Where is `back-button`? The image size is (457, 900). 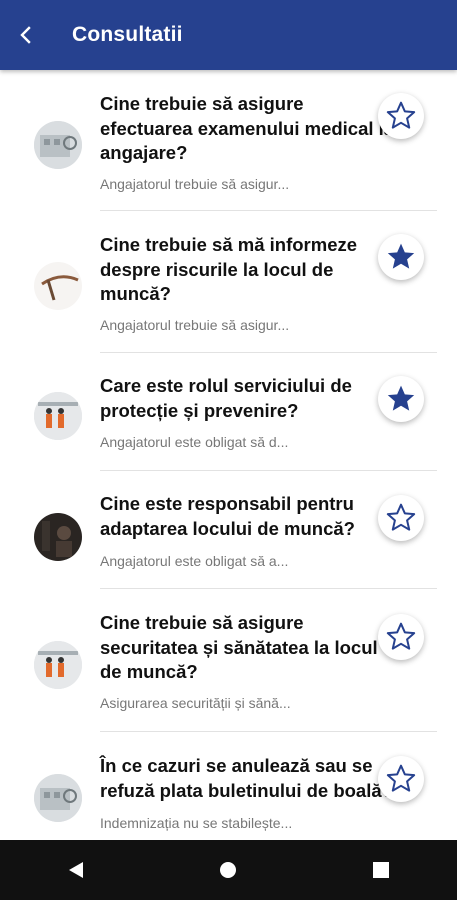 back-button is located at coordinates (26, 35).